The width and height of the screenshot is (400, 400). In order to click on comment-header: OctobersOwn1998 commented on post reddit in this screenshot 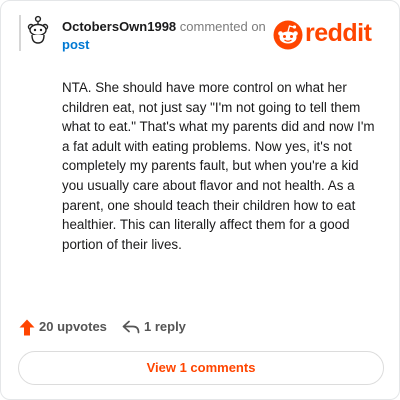, I will do `click(202, 35)`.